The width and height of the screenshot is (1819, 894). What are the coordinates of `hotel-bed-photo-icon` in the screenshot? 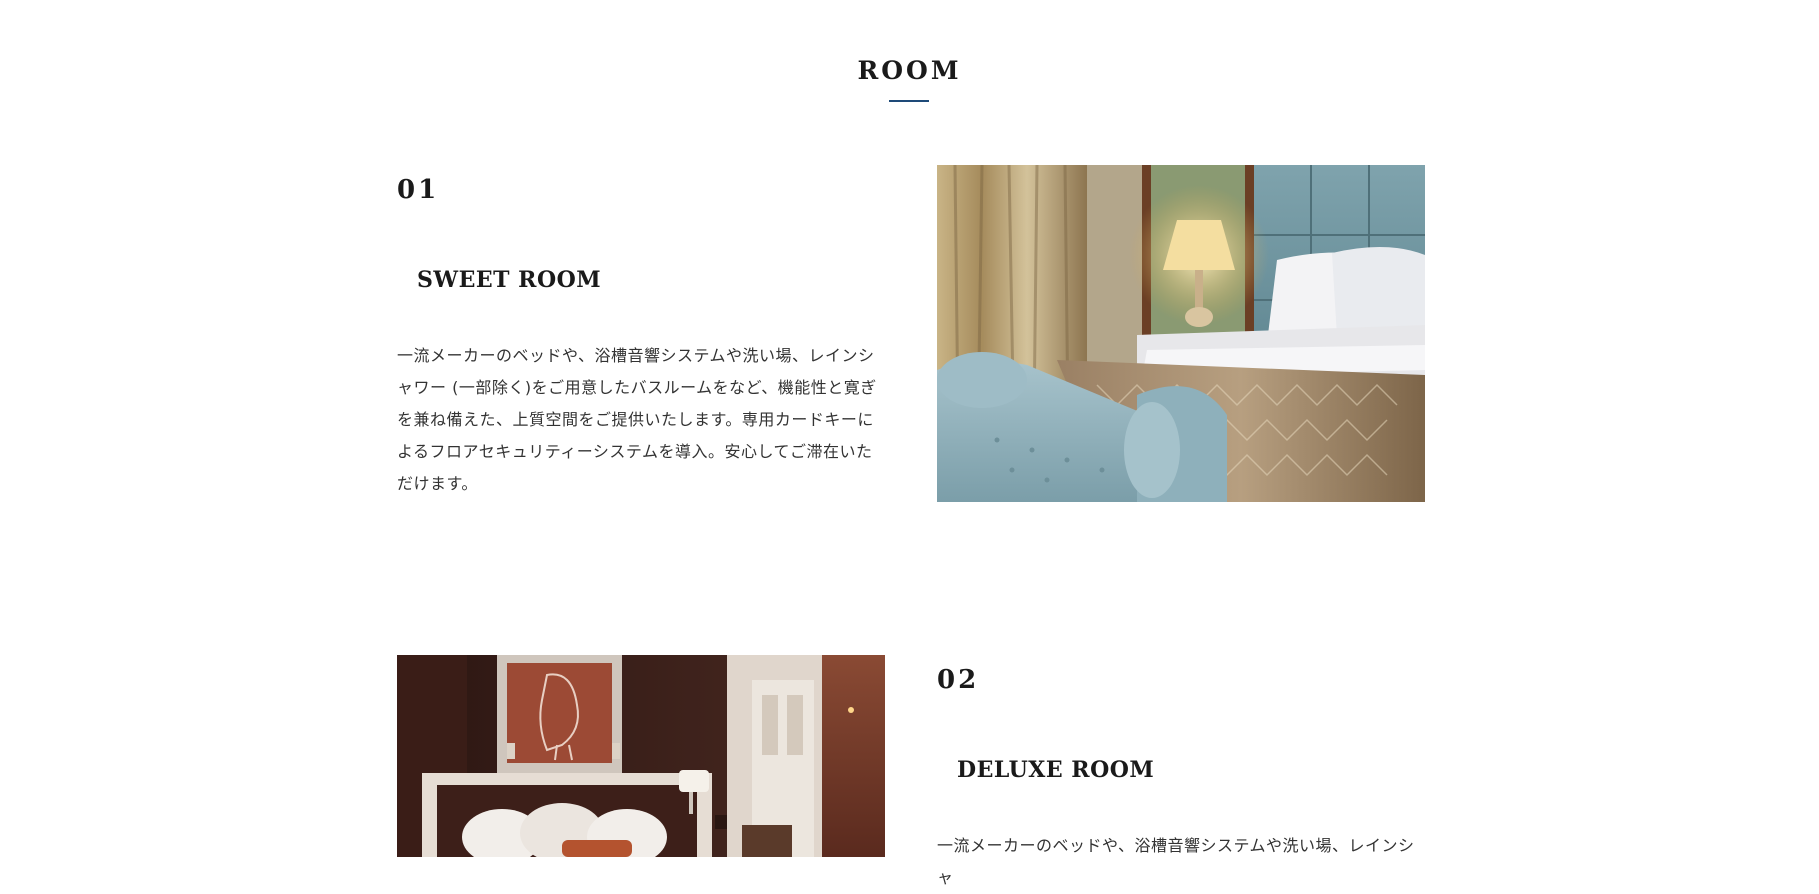 It's located at (1181, 333).